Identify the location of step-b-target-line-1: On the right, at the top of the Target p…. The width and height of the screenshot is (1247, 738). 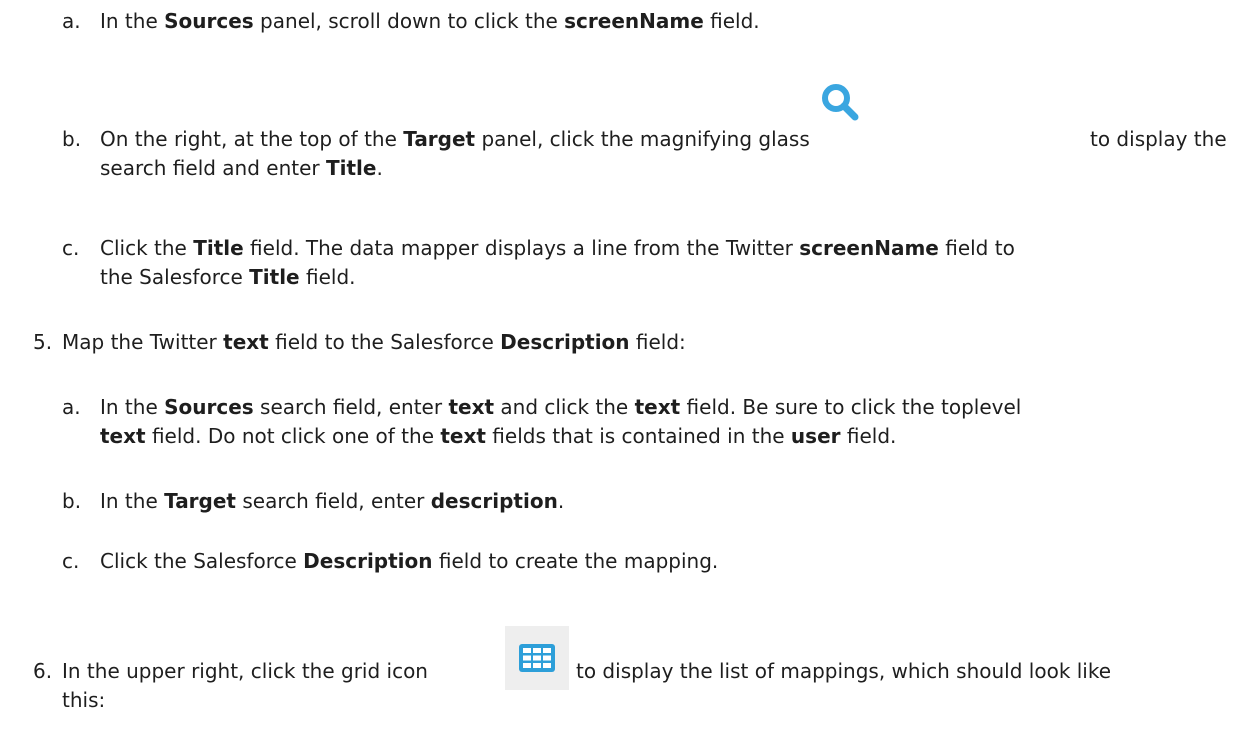
(455, 139).